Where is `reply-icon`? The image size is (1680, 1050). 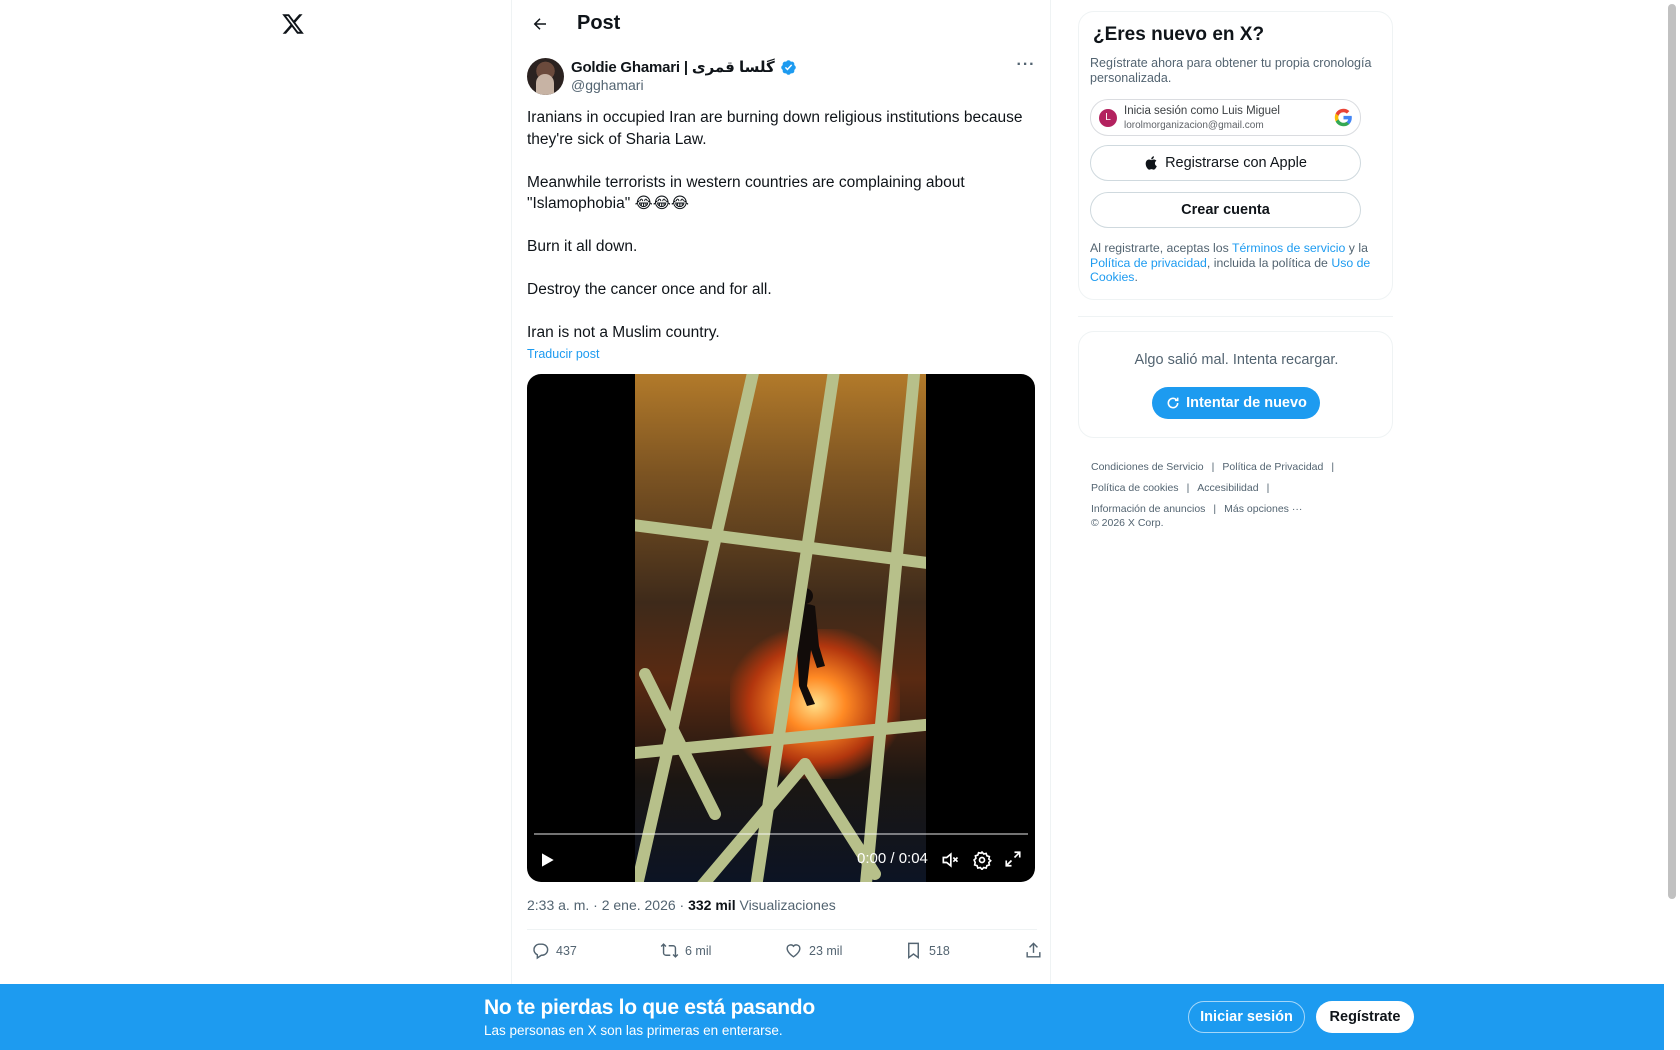
reply-icon is located at coordinates (541, 951).